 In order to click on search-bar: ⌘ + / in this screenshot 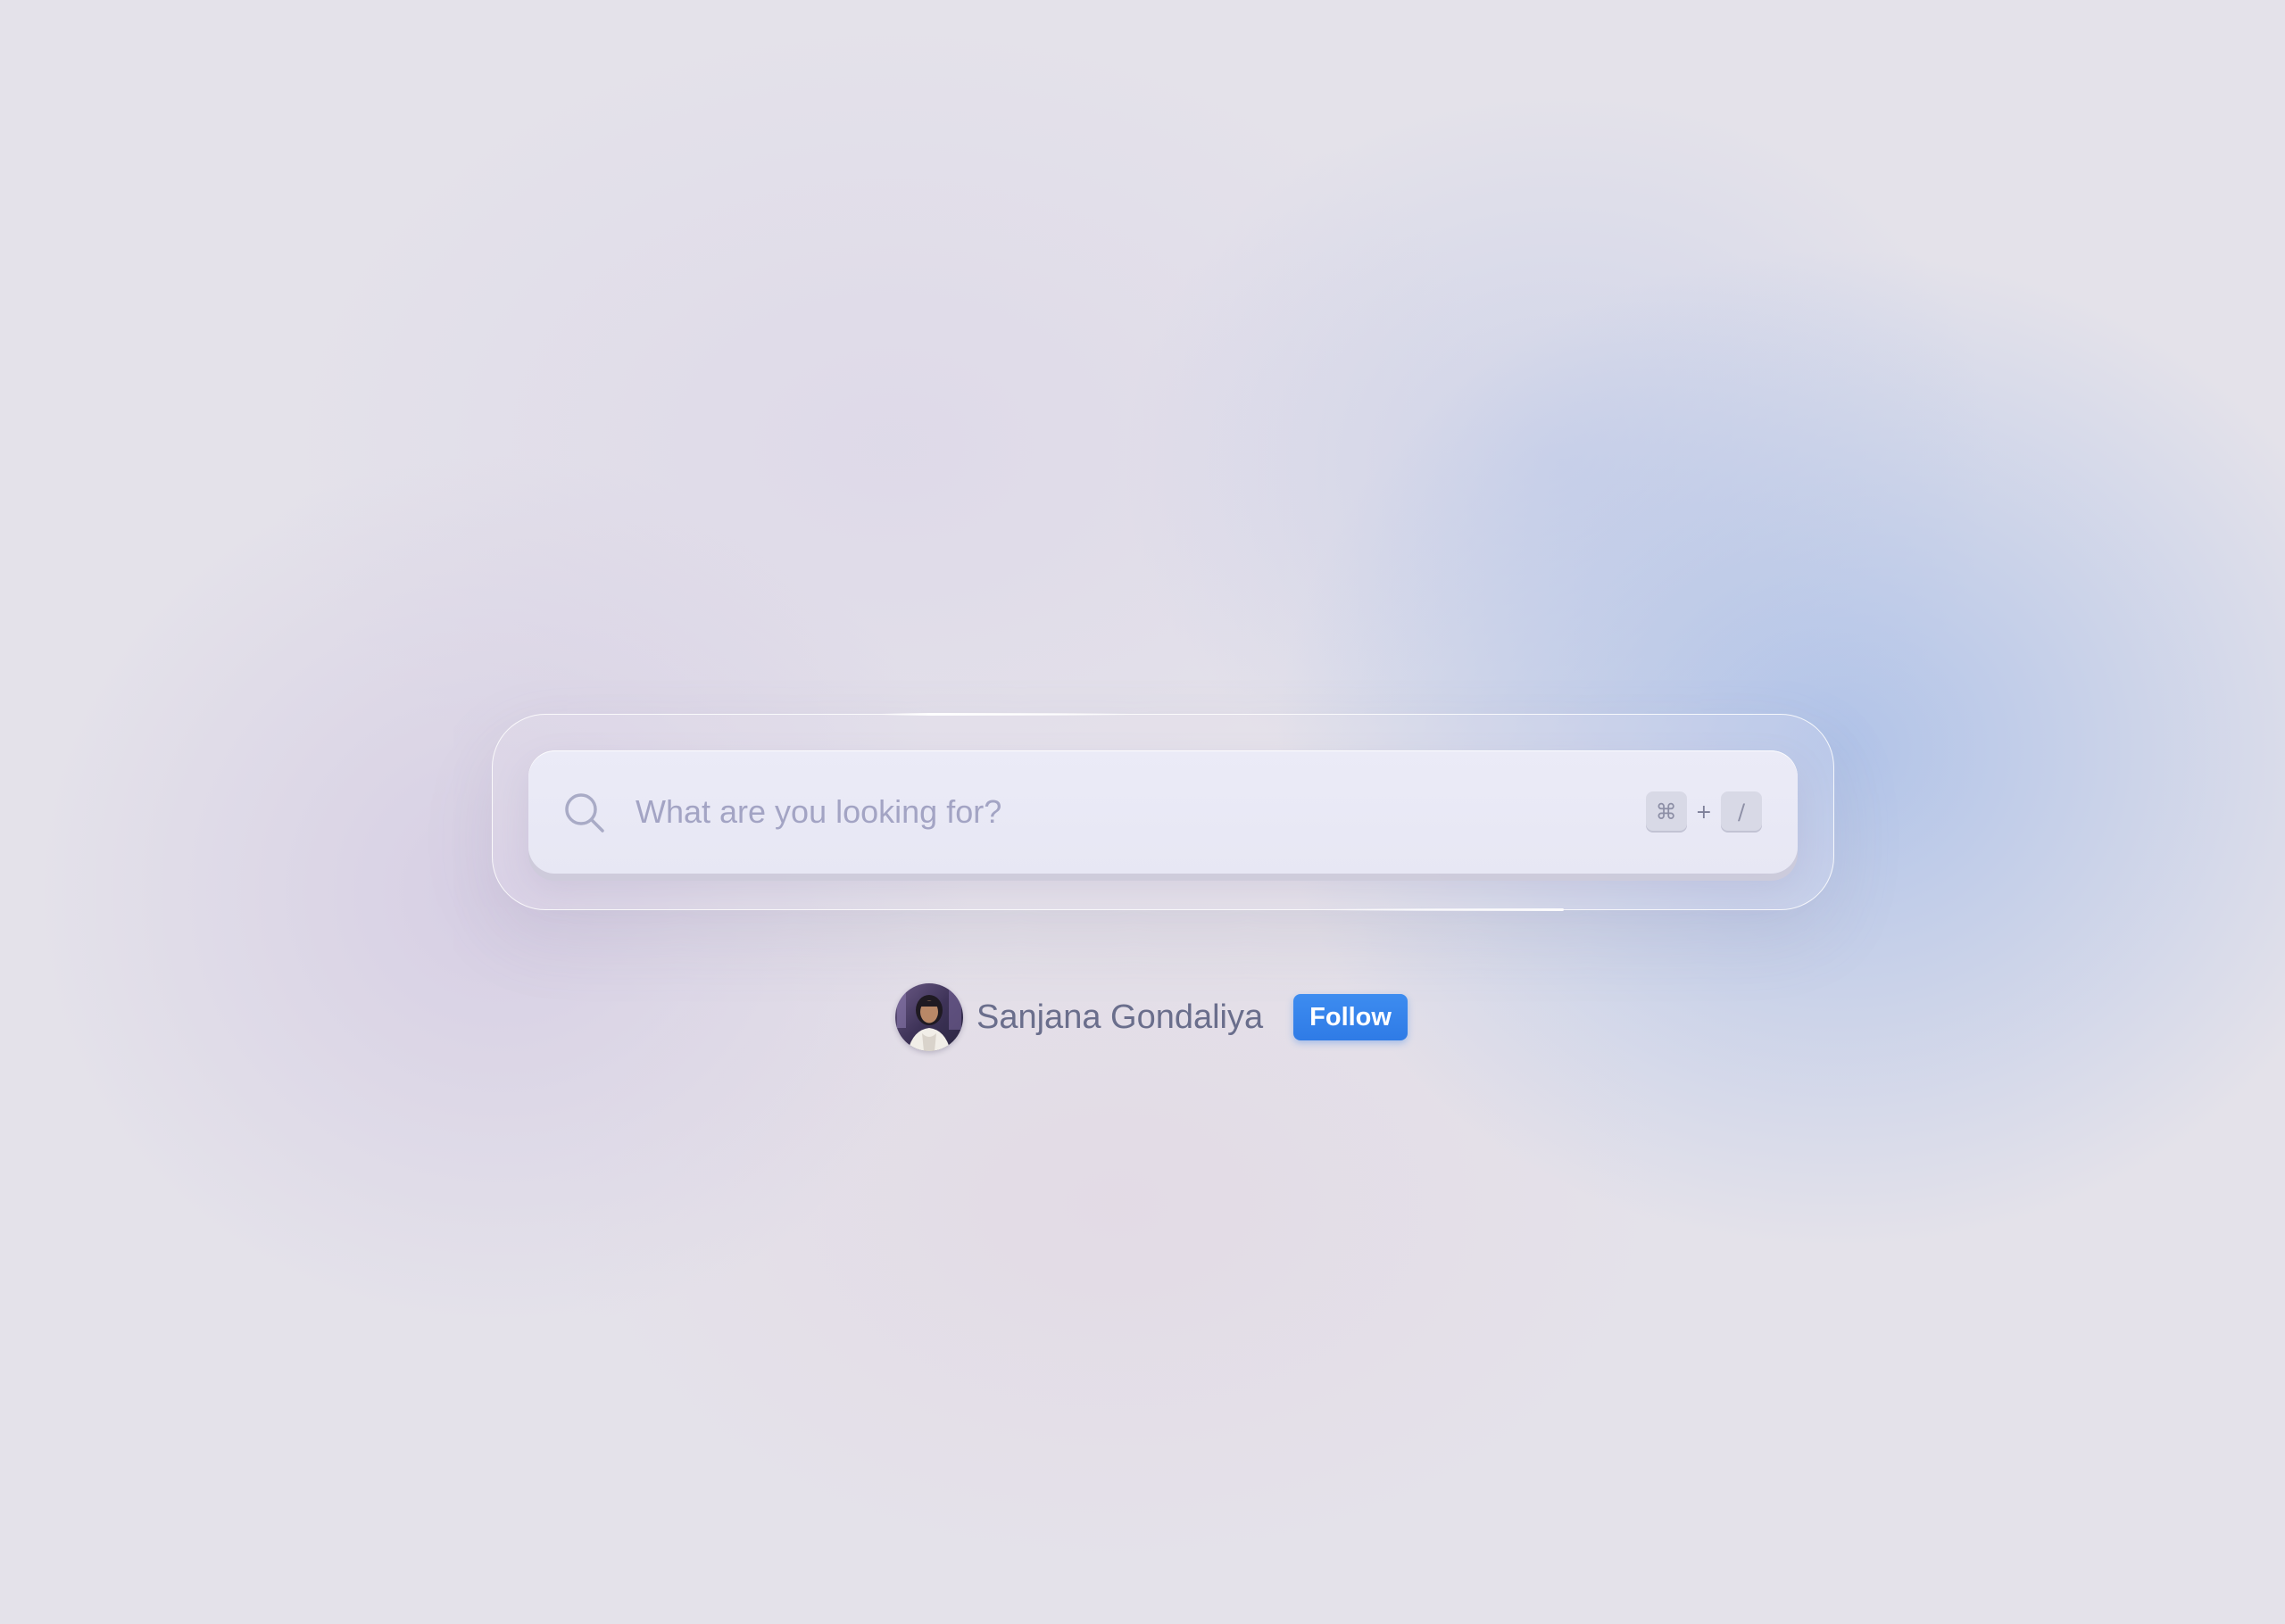, I will do `click(1163, 812)`.